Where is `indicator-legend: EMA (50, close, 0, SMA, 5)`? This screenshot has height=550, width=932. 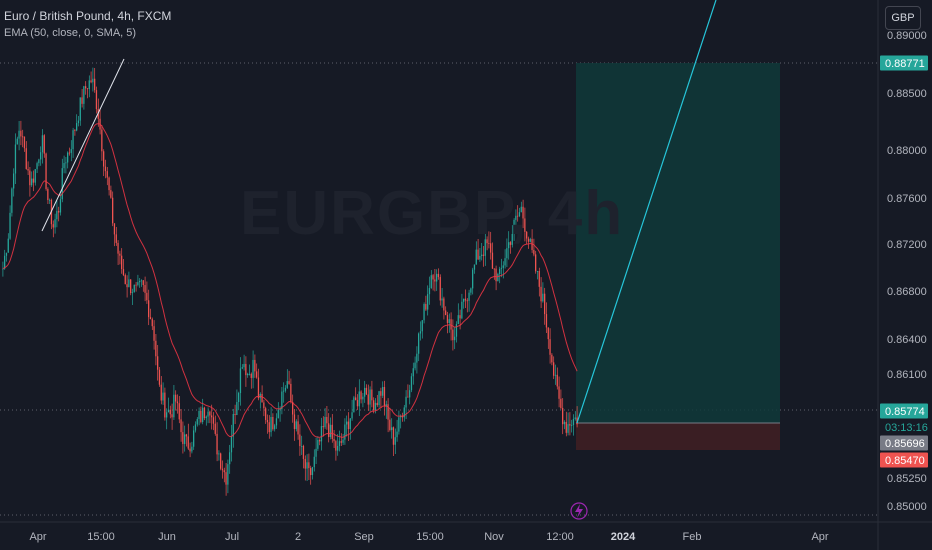
indicator-legend: EMA (50, close, 0, SMA, 5) is located at coordinates (70, 33).